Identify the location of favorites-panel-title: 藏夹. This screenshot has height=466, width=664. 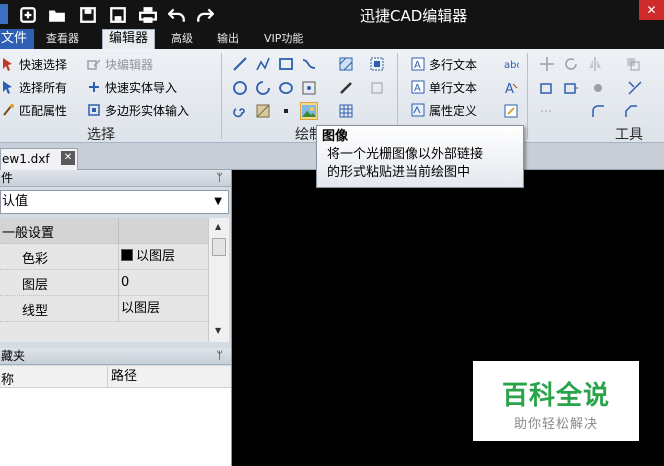
(13, 356).